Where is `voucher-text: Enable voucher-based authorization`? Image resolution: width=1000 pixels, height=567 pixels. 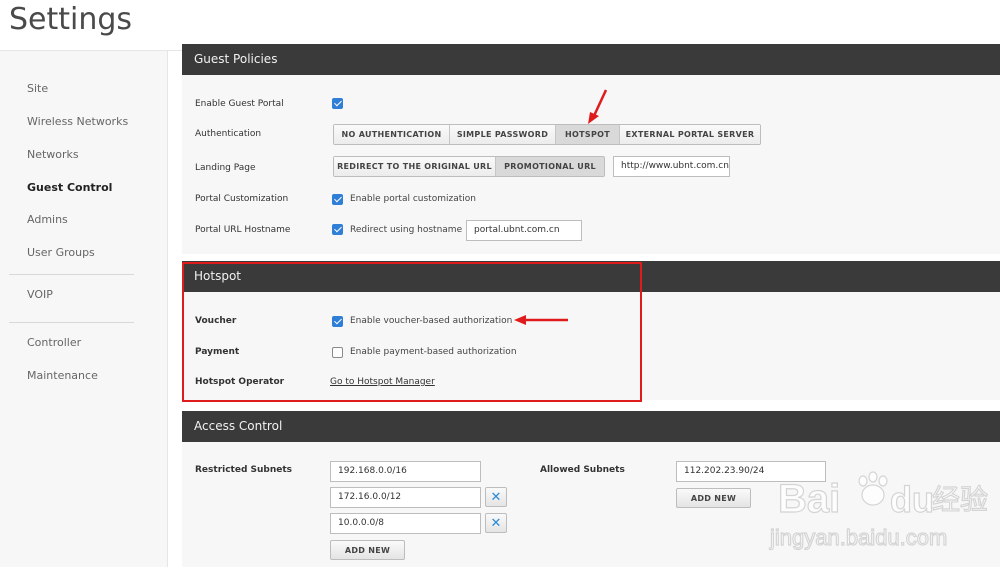 voucher-text: Enable voucher-based authorization is located at coordinates (431, 321).